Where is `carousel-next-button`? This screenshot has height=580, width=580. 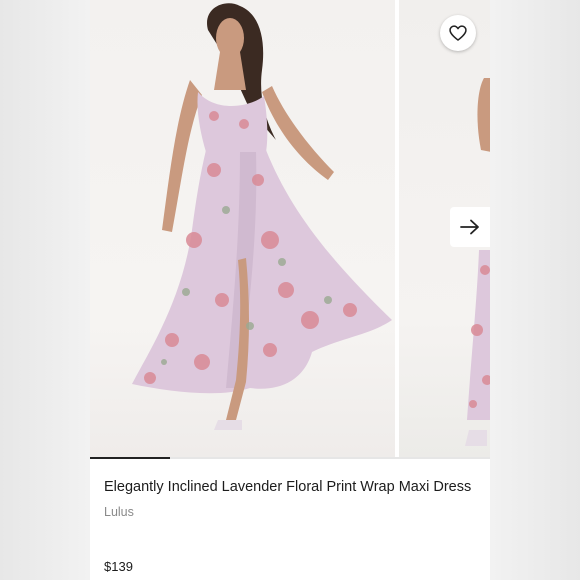
carousel-next-button is located at coordinates (470, 227).